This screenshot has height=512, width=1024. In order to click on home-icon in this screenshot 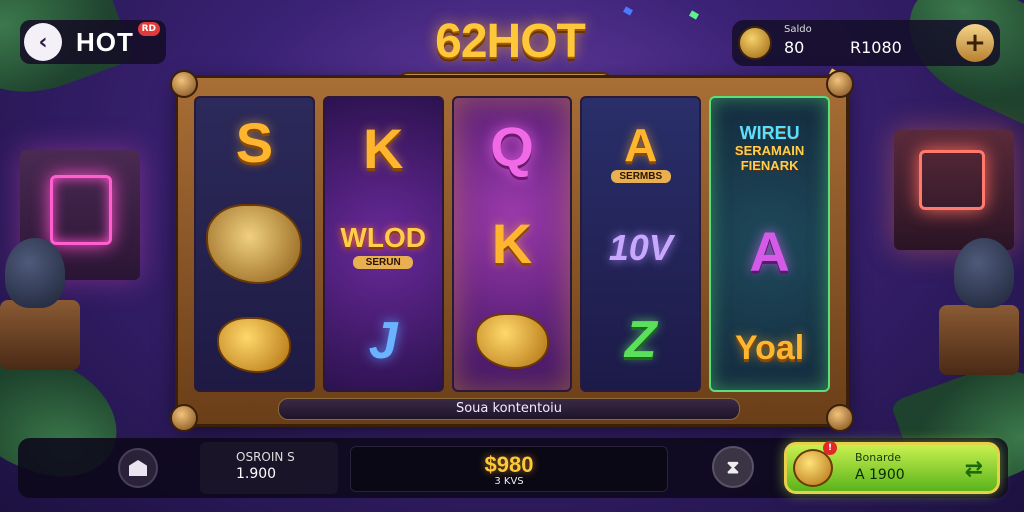, I will do `click(138, 468)`.